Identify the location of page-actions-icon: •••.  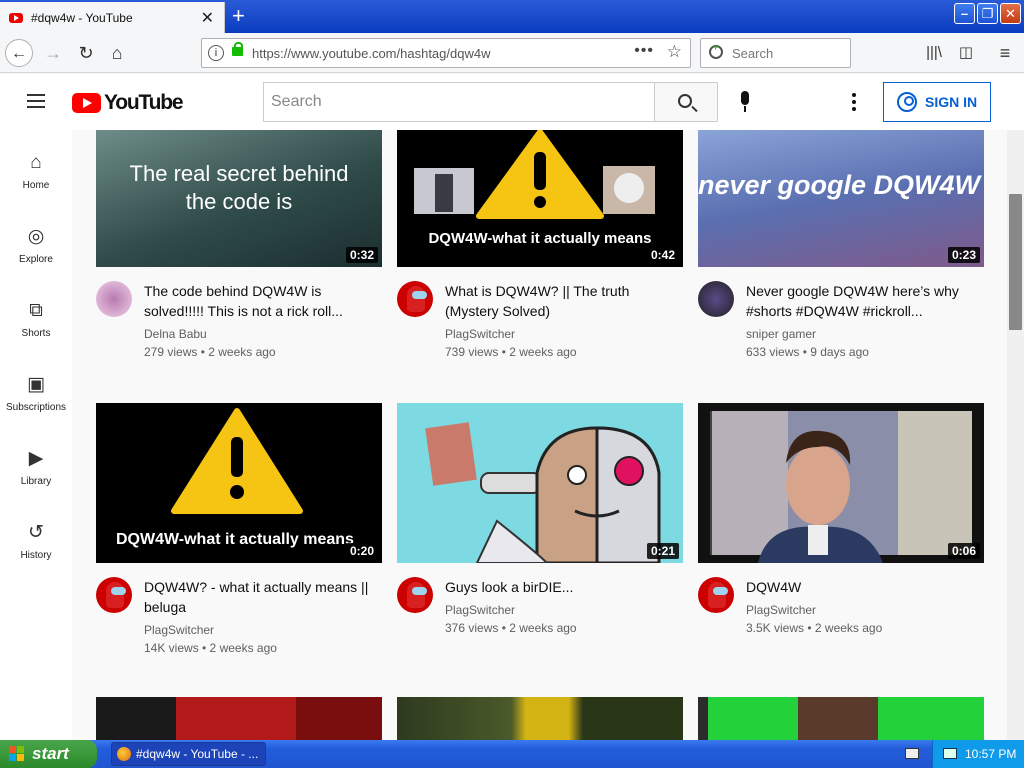
(644, 51).